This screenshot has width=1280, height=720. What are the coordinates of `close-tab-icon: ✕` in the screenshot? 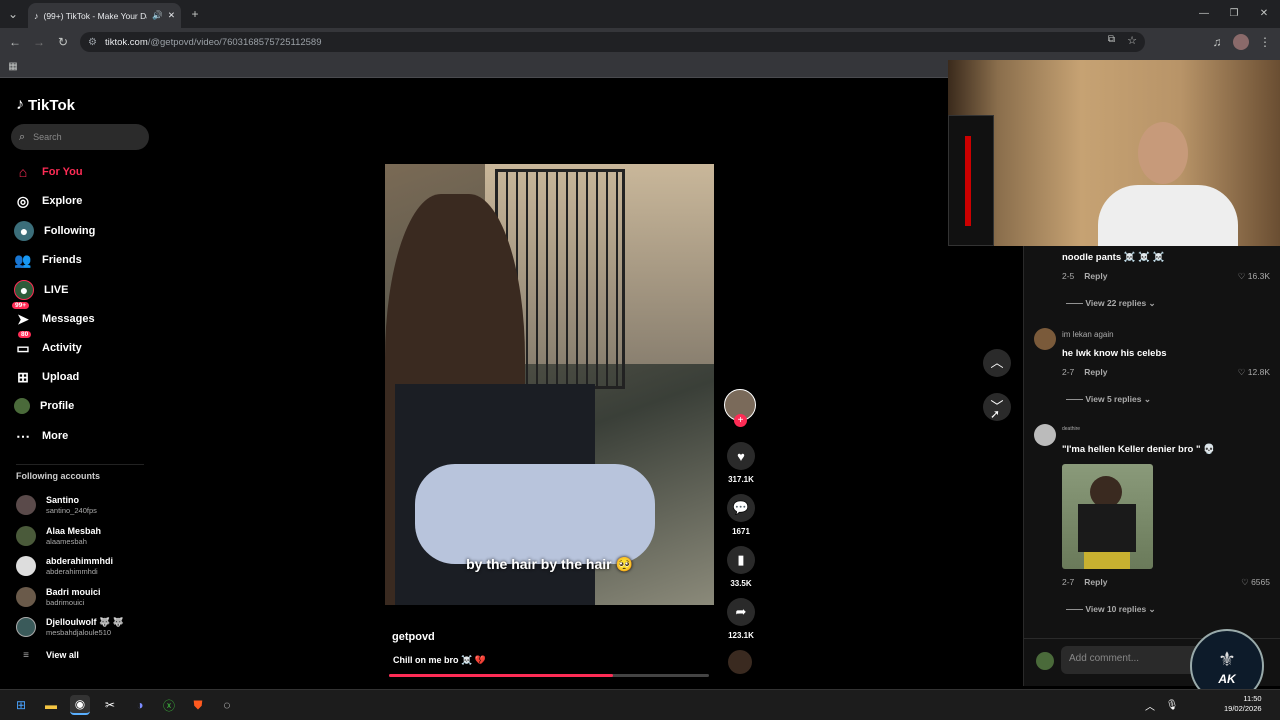 It's located at (171, 15).